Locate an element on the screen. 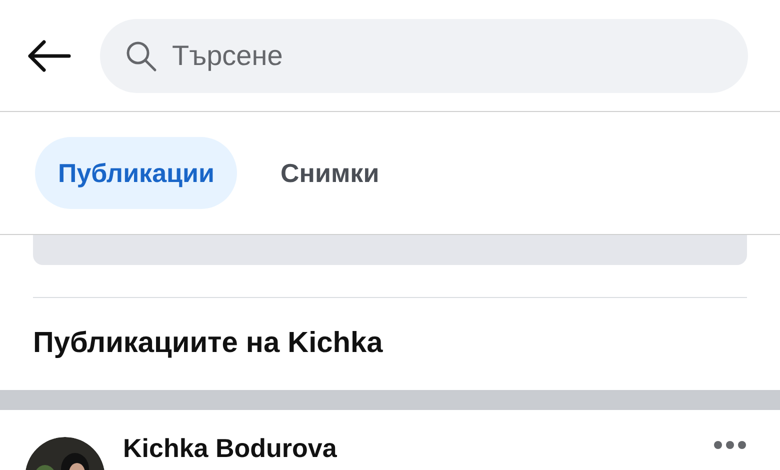  author-name: Kichka Bodurova is located at coordinates (230, 448).